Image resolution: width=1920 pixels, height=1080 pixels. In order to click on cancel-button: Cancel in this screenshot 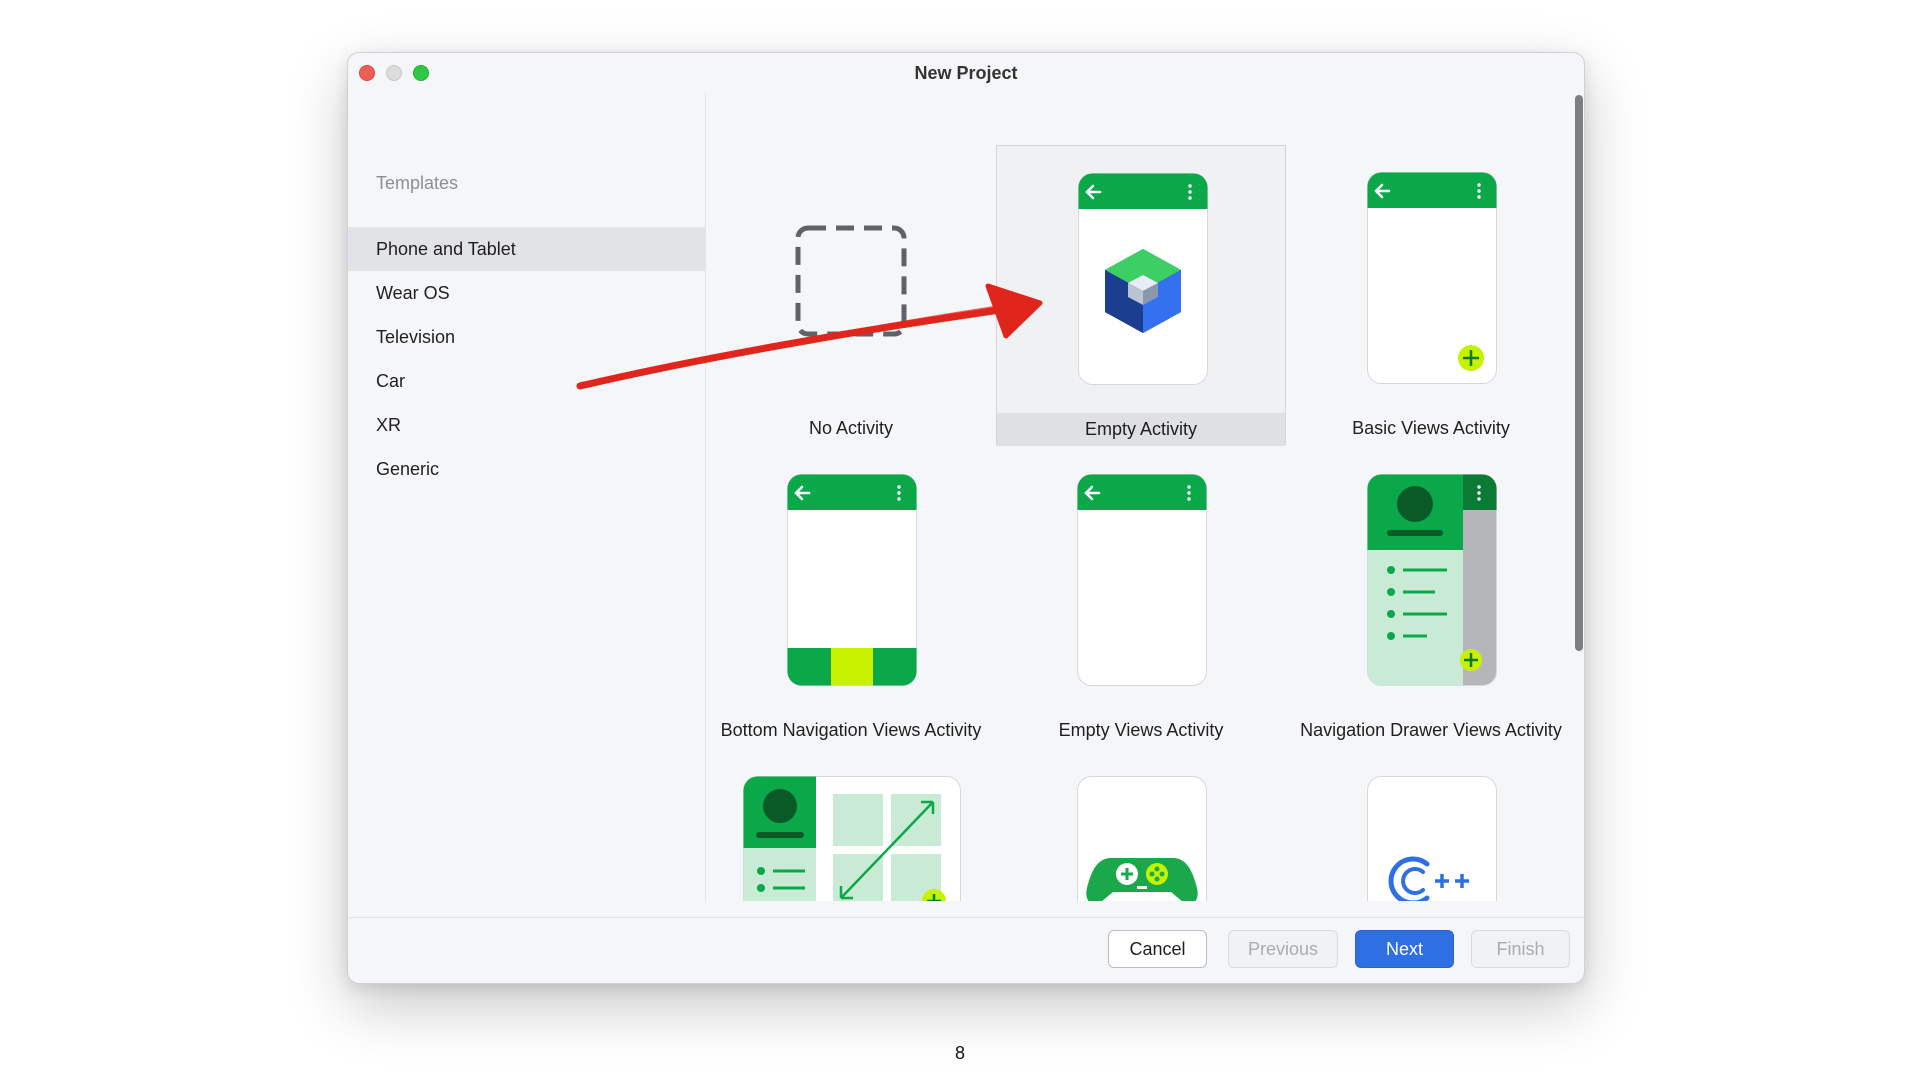, I will do `click(1157, 949)`.